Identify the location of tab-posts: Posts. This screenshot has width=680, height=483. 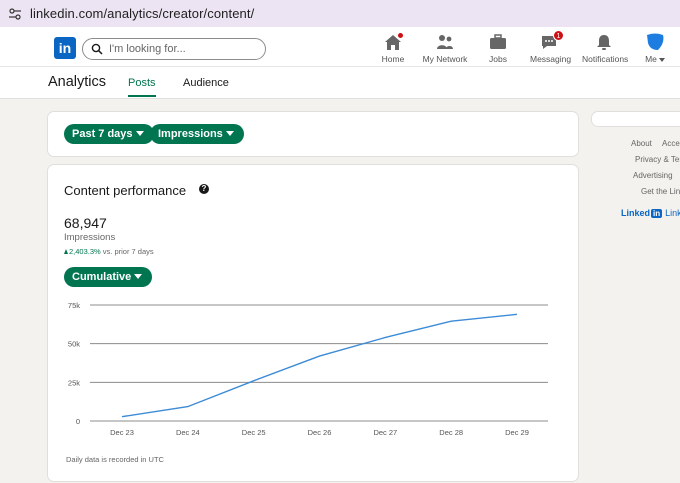
(142, 87).